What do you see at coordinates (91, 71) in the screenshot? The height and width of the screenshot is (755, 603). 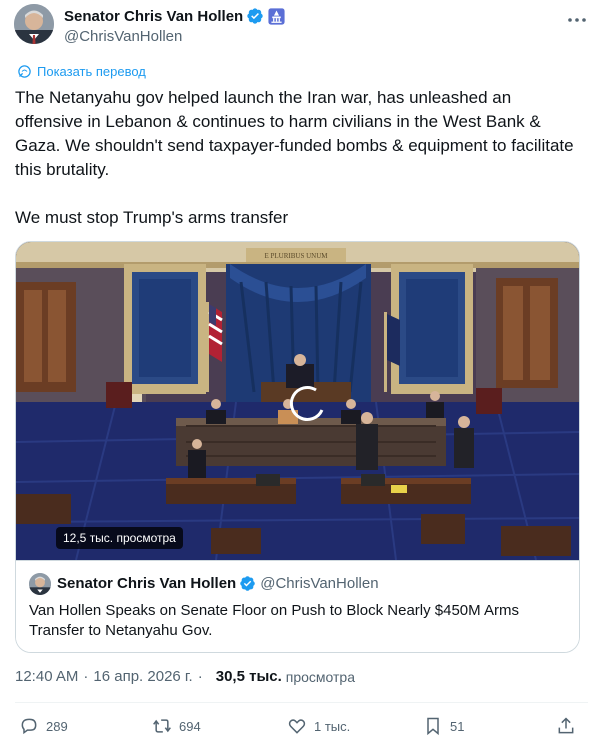 I see `translate-label: Показать перевод` at bounding box center [91, 71].